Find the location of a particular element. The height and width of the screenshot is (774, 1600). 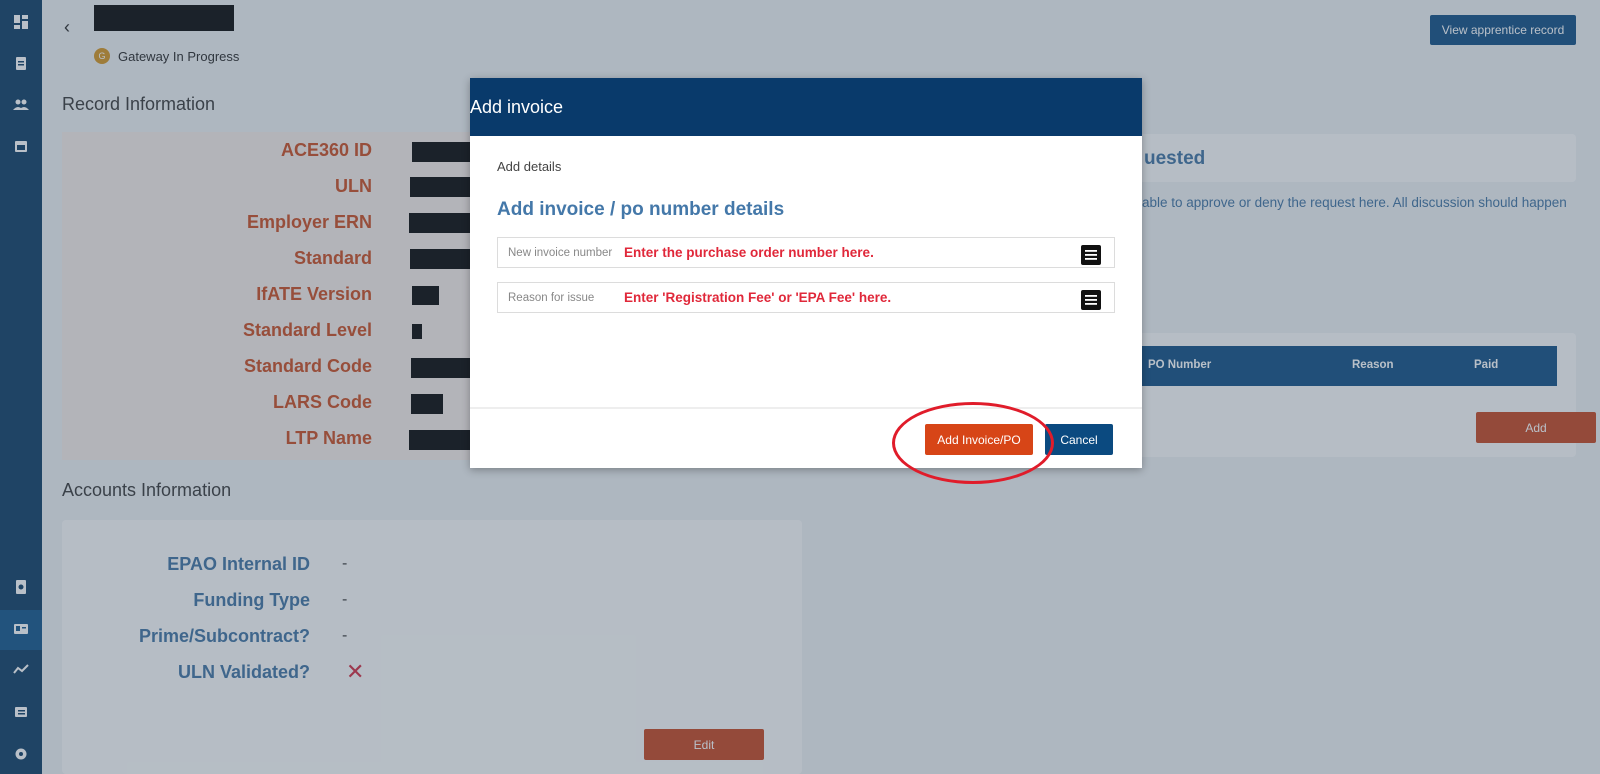

modal-title: Add invoice is located at coordinates (517, 107).